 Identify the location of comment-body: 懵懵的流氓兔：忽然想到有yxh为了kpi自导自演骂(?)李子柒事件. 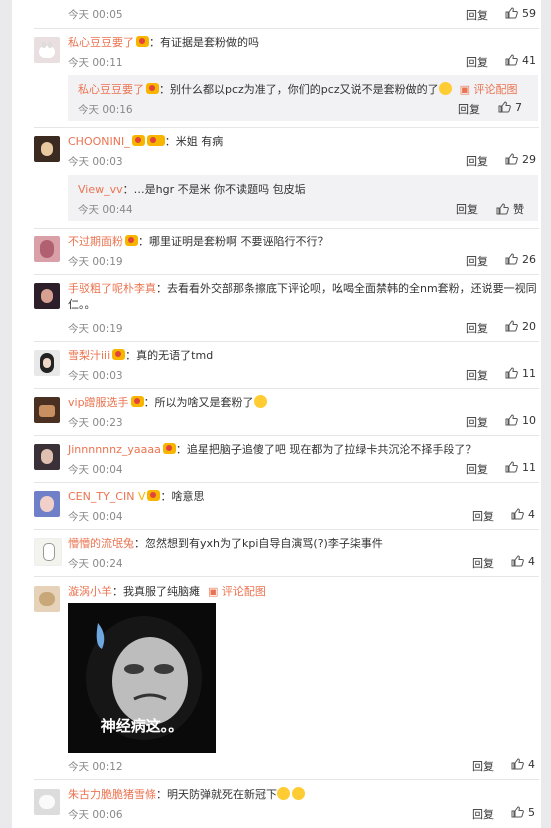
(303, 544).